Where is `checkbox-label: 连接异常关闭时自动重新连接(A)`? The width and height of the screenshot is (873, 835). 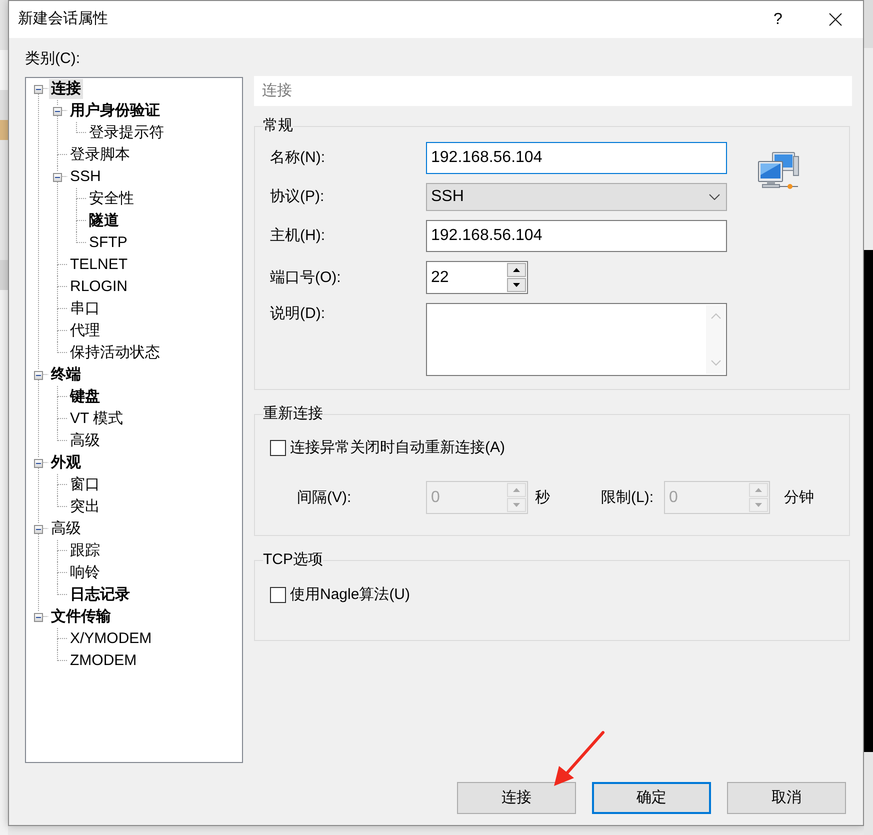
checkbox-label: 连接异常关闭时自动重新连接(A) is located at coordinates (397, 448).